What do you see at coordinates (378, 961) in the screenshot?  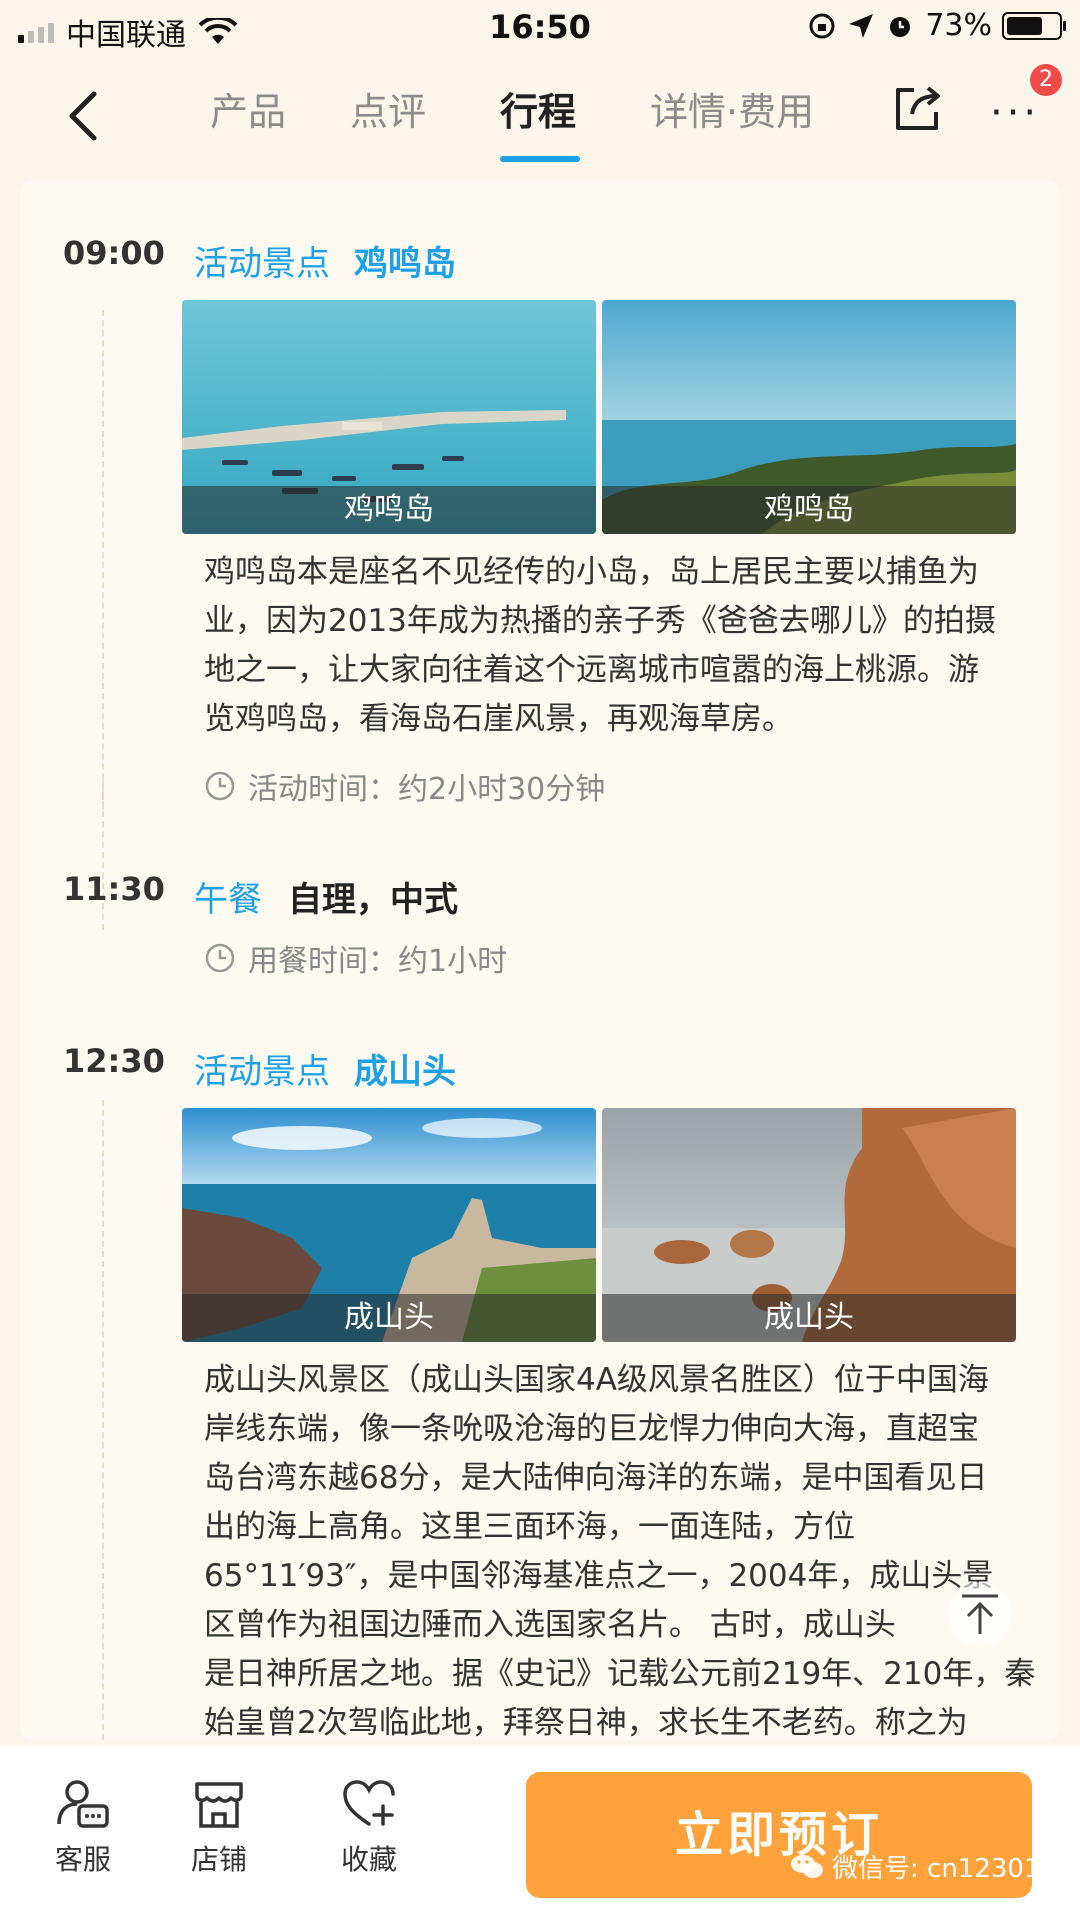 I see `duration-text: 用餐时间：约1小时` at bounding box center [378, 961].